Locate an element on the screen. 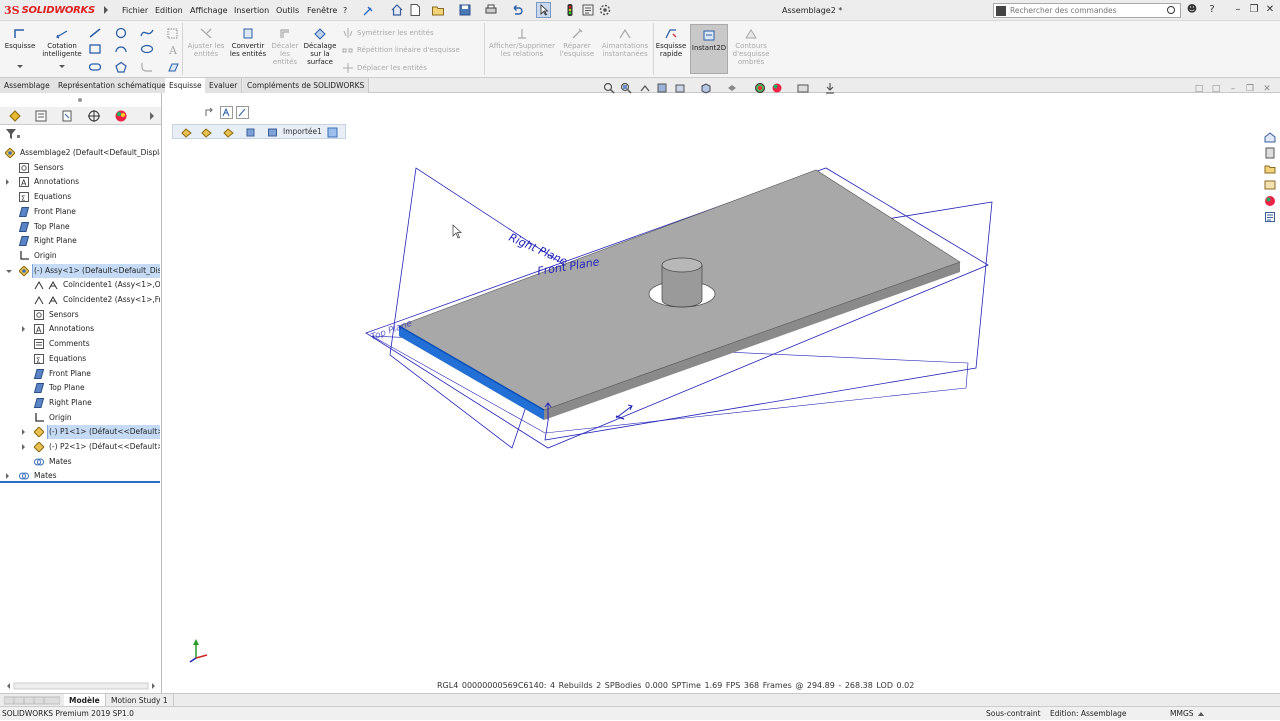 The width and height of the screenshot is (1280, 721). rectangle-icon is located at coordinates (95, 49).